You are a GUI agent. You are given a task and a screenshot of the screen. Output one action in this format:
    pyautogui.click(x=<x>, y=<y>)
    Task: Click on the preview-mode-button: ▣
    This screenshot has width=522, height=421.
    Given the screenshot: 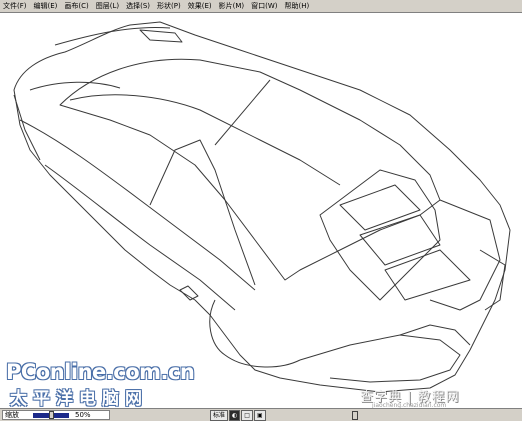 What is the action you would take?
    pyautogui.click(x=259, y=415)
    